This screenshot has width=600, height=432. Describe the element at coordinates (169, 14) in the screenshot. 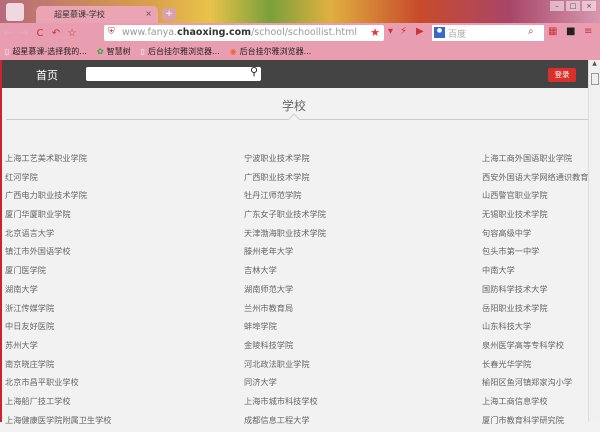

I see `new-tab-button: +` at that location.